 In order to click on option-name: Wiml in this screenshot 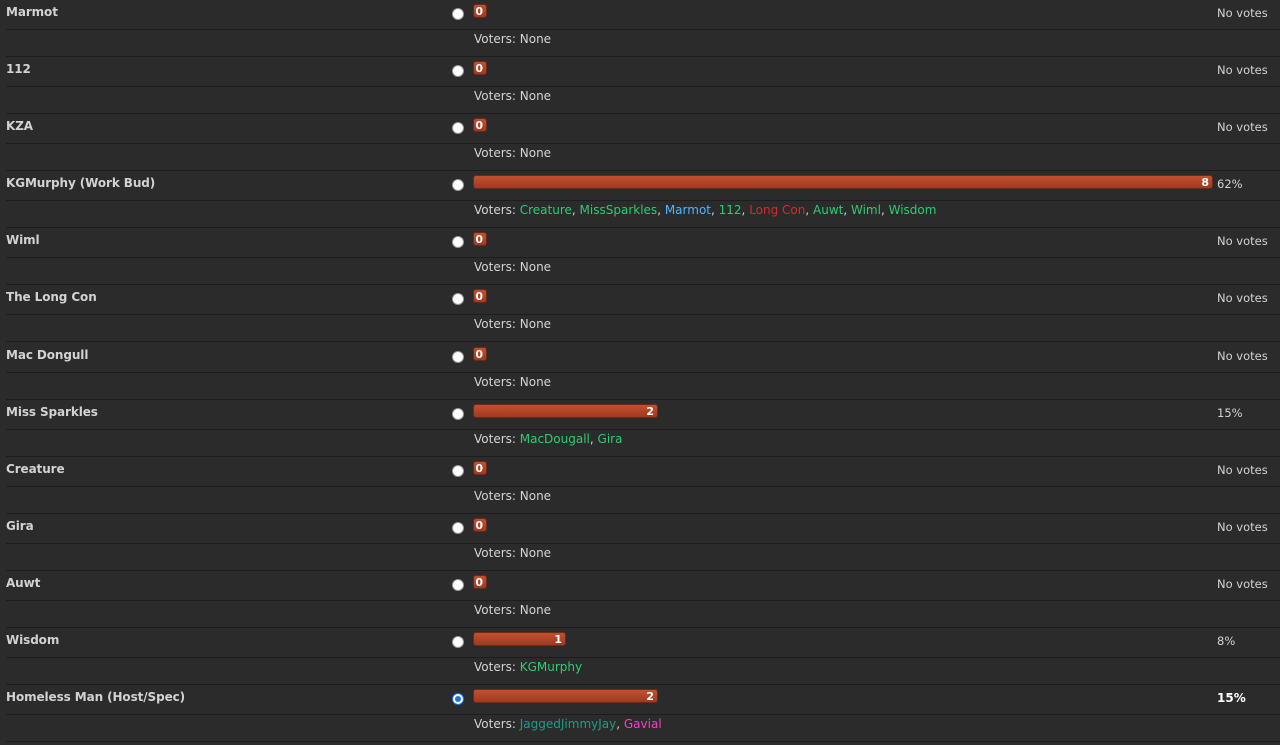, I will do `click(23, 240)`.